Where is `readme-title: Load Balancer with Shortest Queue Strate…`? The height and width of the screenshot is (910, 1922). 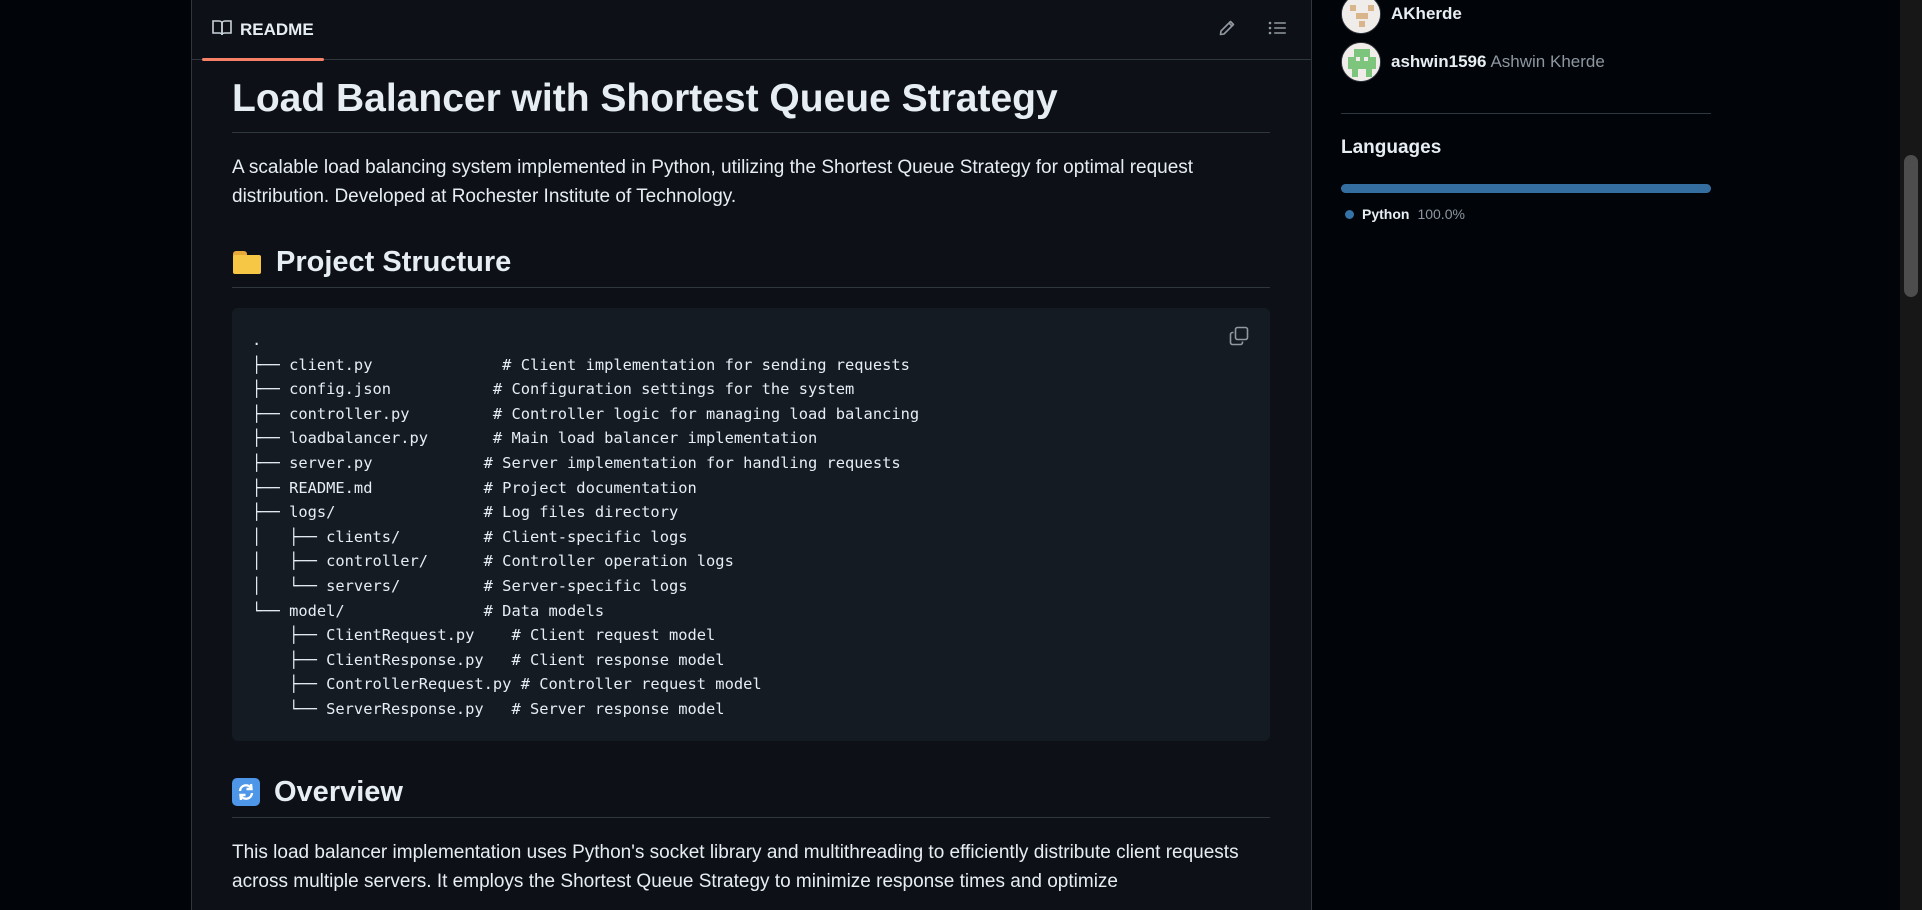 readme-title: Load Balancer with Shortest Queue Strate… is located at coordinates (751, 100).